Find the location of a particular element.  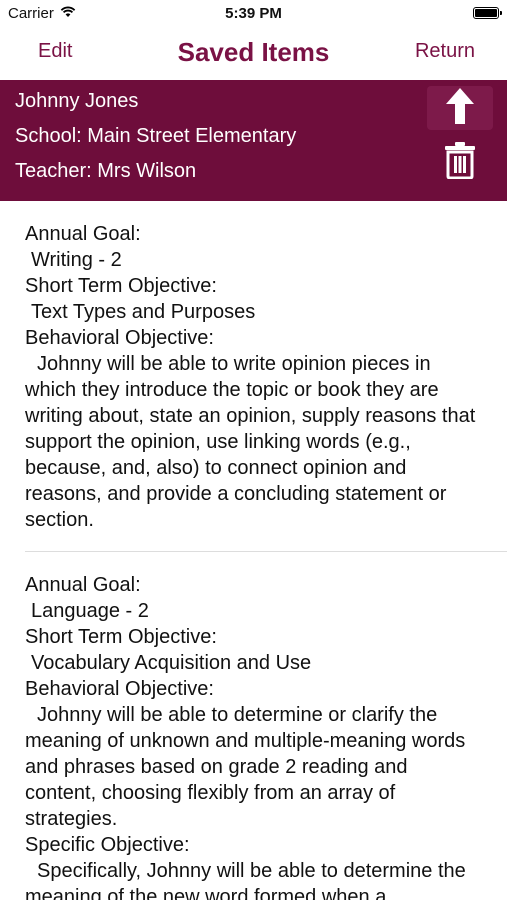

trash-icon is located at coordinates (460, 162).